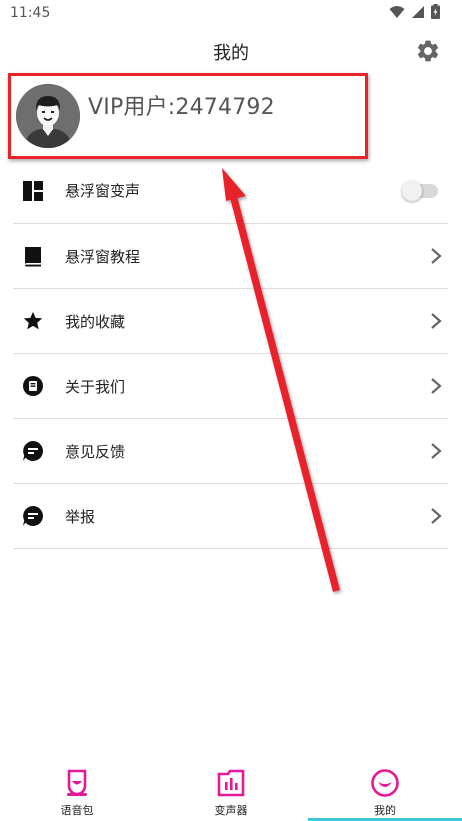 The image size is (462, 821). What do you see at coordinates (103, 191) in the screenshot?
I see `menu-item-label: 悬浮窗变声` at bounding box center [103, 191].